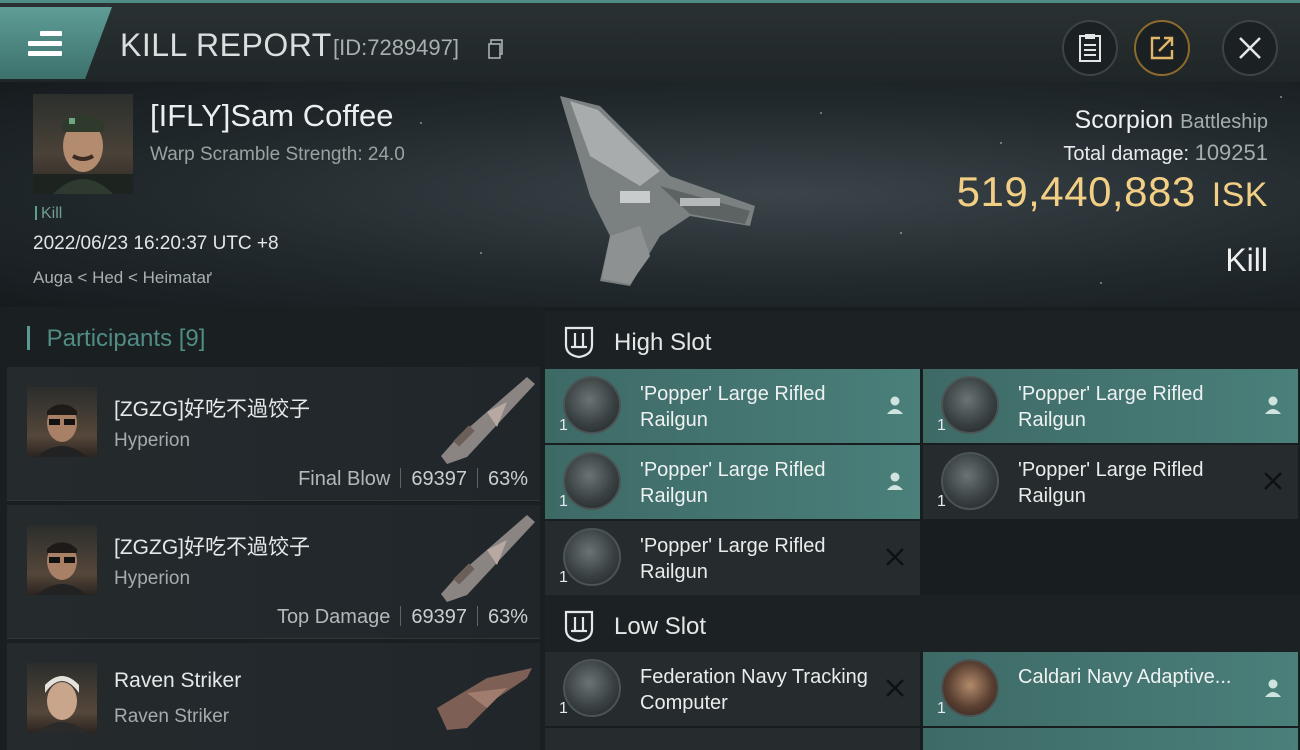 The height and width of the screenshot is (750, 1300). I want to click on total-damage: Total damage: 109251, so click(1165, 153).